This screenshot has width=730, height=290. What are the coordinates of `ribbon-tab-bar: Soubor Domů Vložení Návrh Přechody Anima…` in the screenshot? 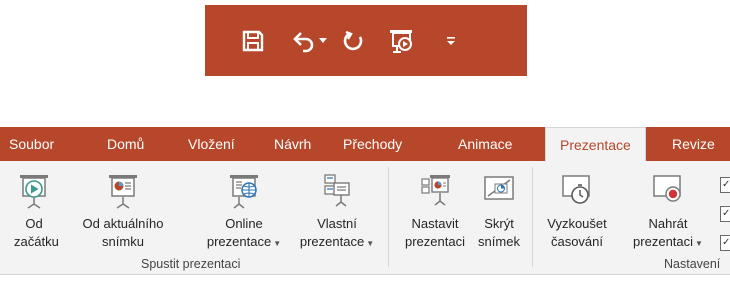 It's located at (365, 144).